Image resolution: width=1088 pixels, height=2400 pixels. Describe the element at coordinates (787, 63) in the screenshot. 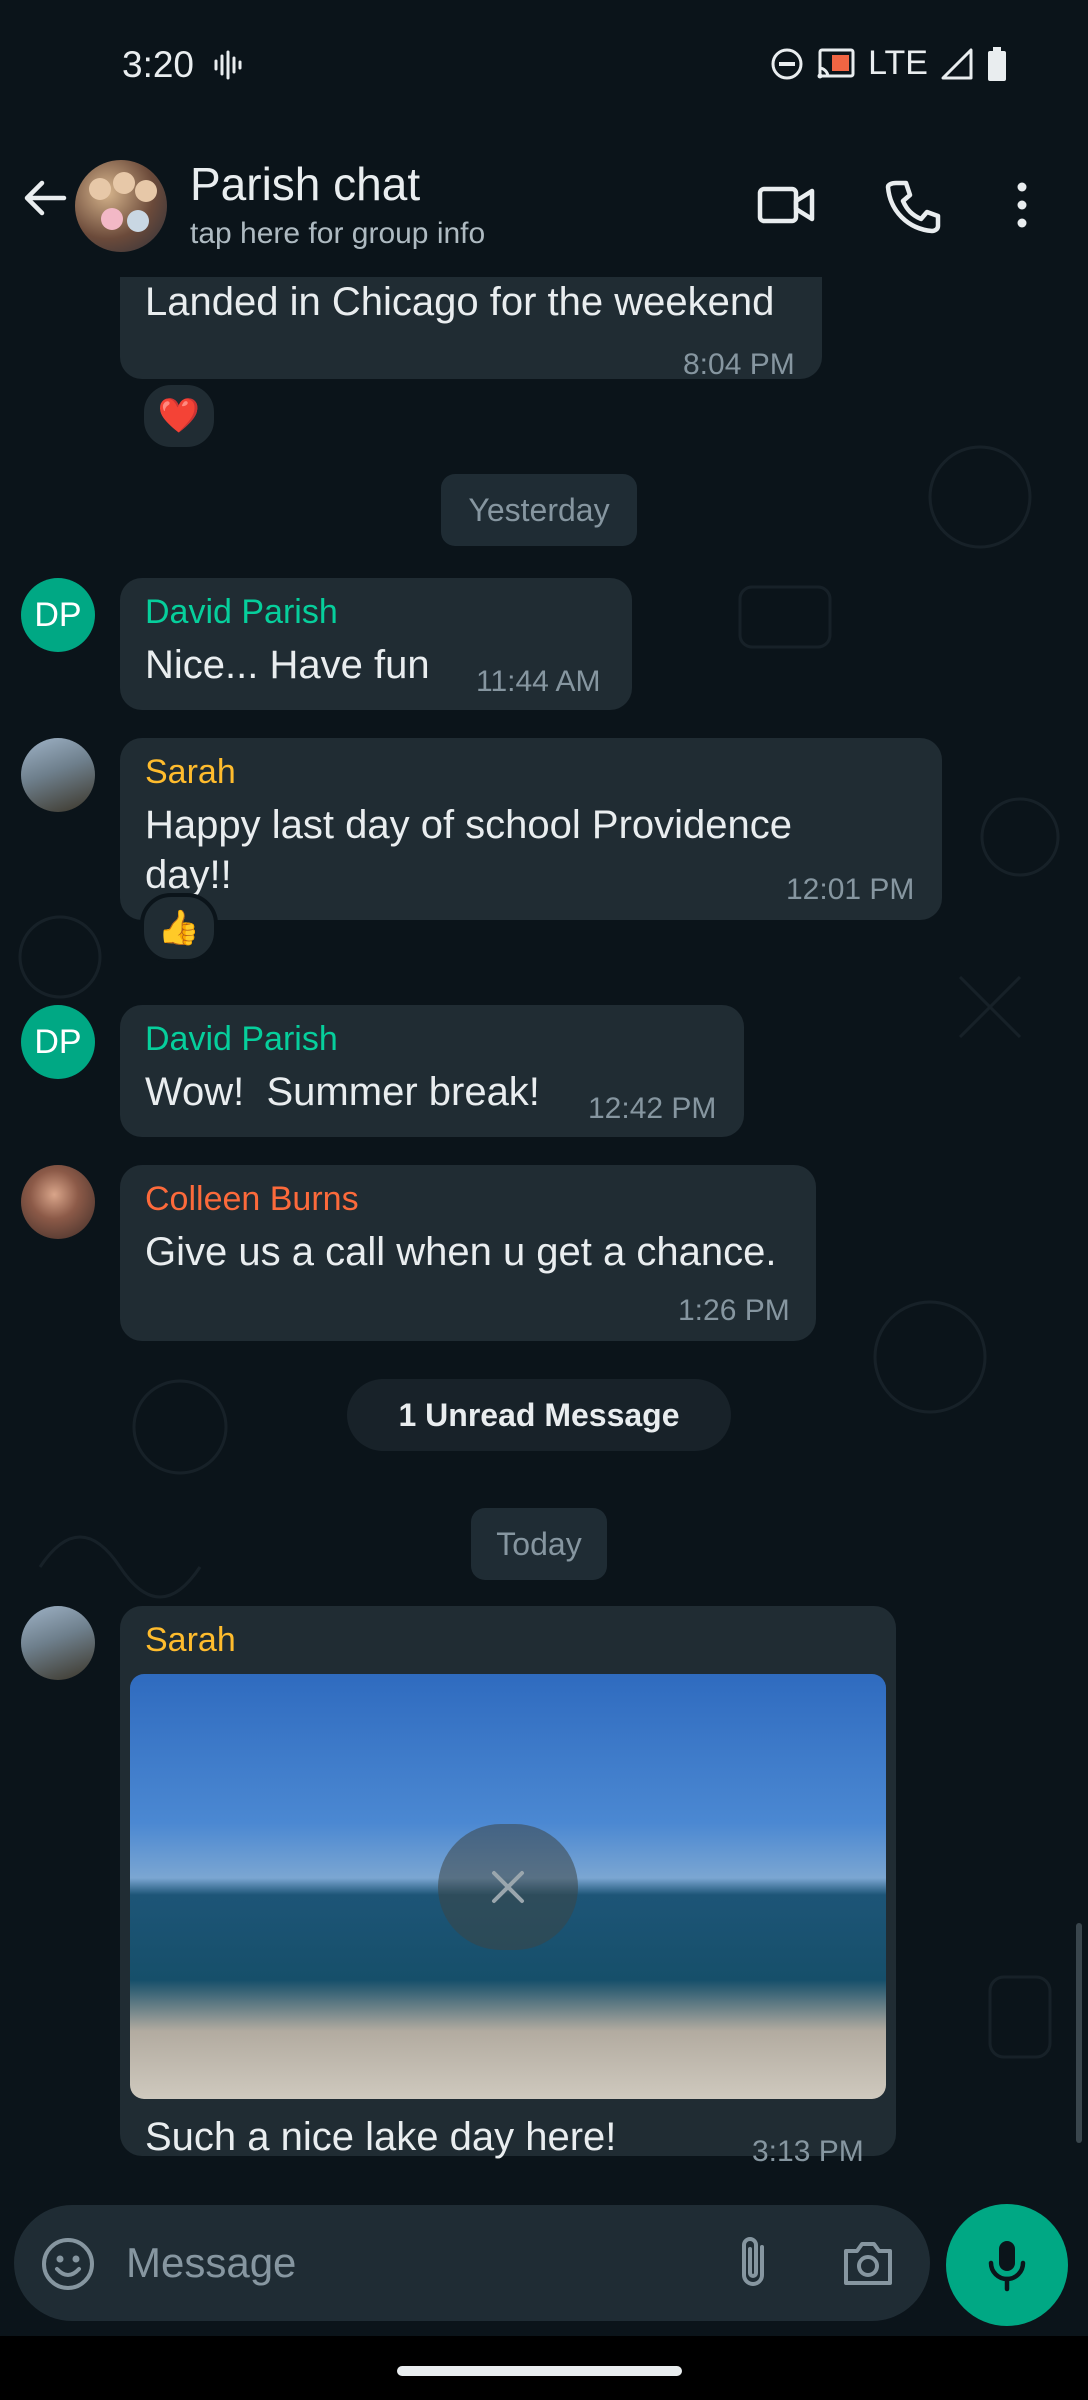

I see `do-not-disturb-icon` at that location.